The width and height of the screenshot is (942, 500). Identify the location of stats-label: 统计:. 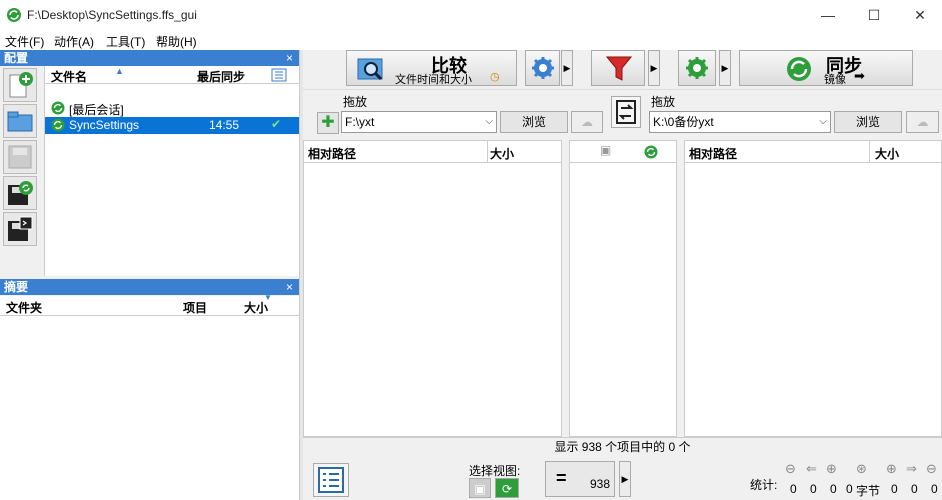
(764, 485).